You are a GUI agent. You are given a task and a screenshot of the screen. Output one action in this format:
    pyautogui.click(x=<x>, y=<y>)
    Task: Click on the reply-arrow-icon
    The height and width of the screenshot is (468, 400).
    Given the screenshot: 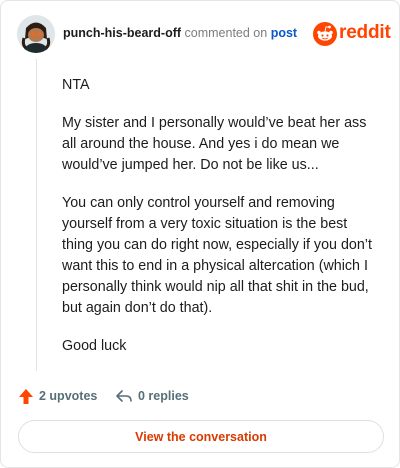 What is the action you would take?
    pyautogui.click(x=124, y=396)
    